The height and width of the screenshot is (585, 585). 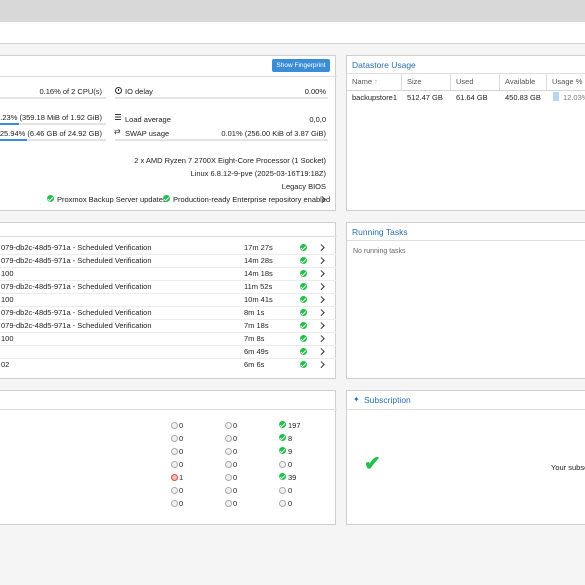 I want to click on datastore-size: 512.47 GB, so click(x=425, y=97).